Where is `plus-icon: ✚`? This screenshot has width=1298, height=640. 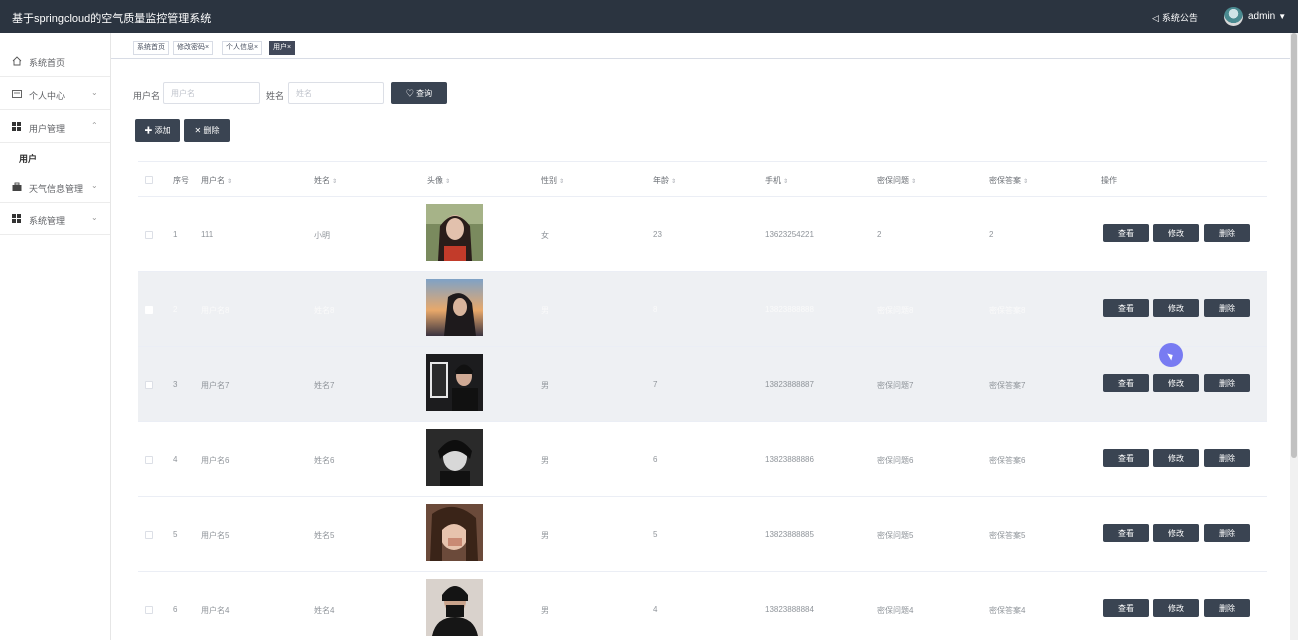
plus-icon: ✚ is located at coordinates (148, 130).